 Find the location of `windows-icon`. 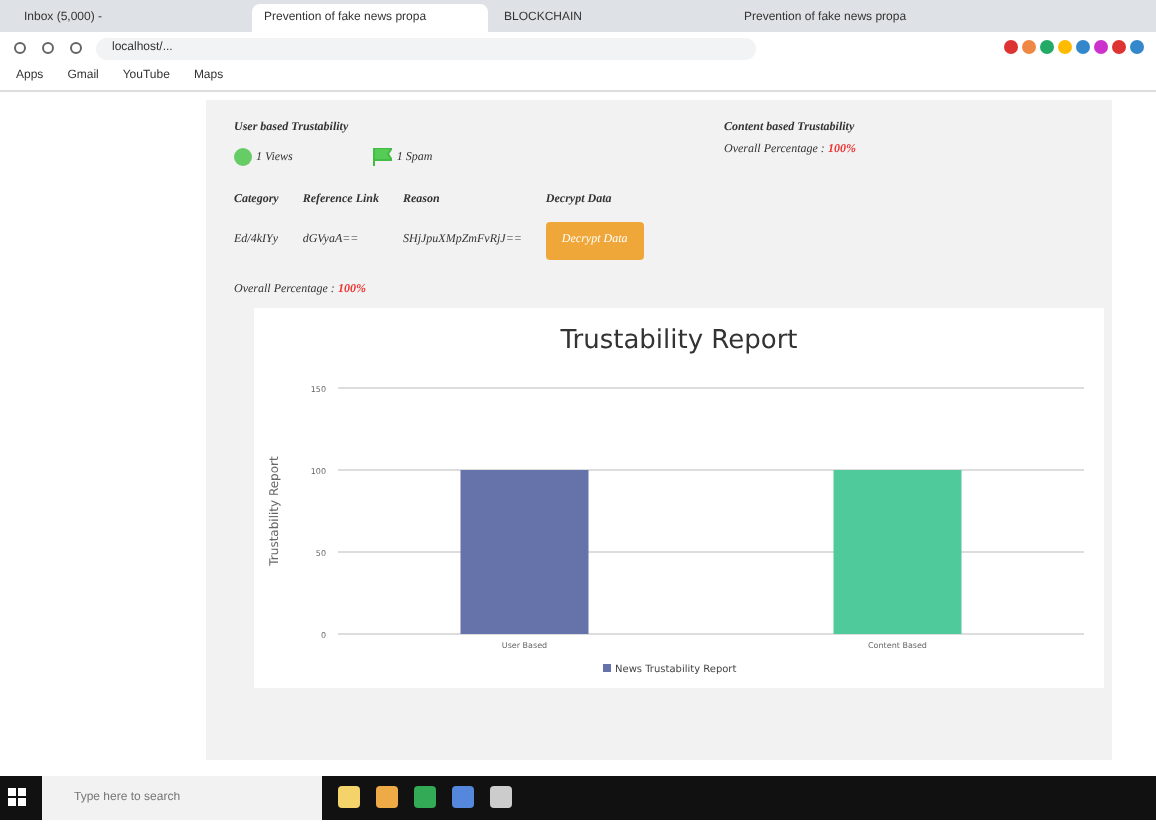

windows-icon is located at coordinates (17, 798).